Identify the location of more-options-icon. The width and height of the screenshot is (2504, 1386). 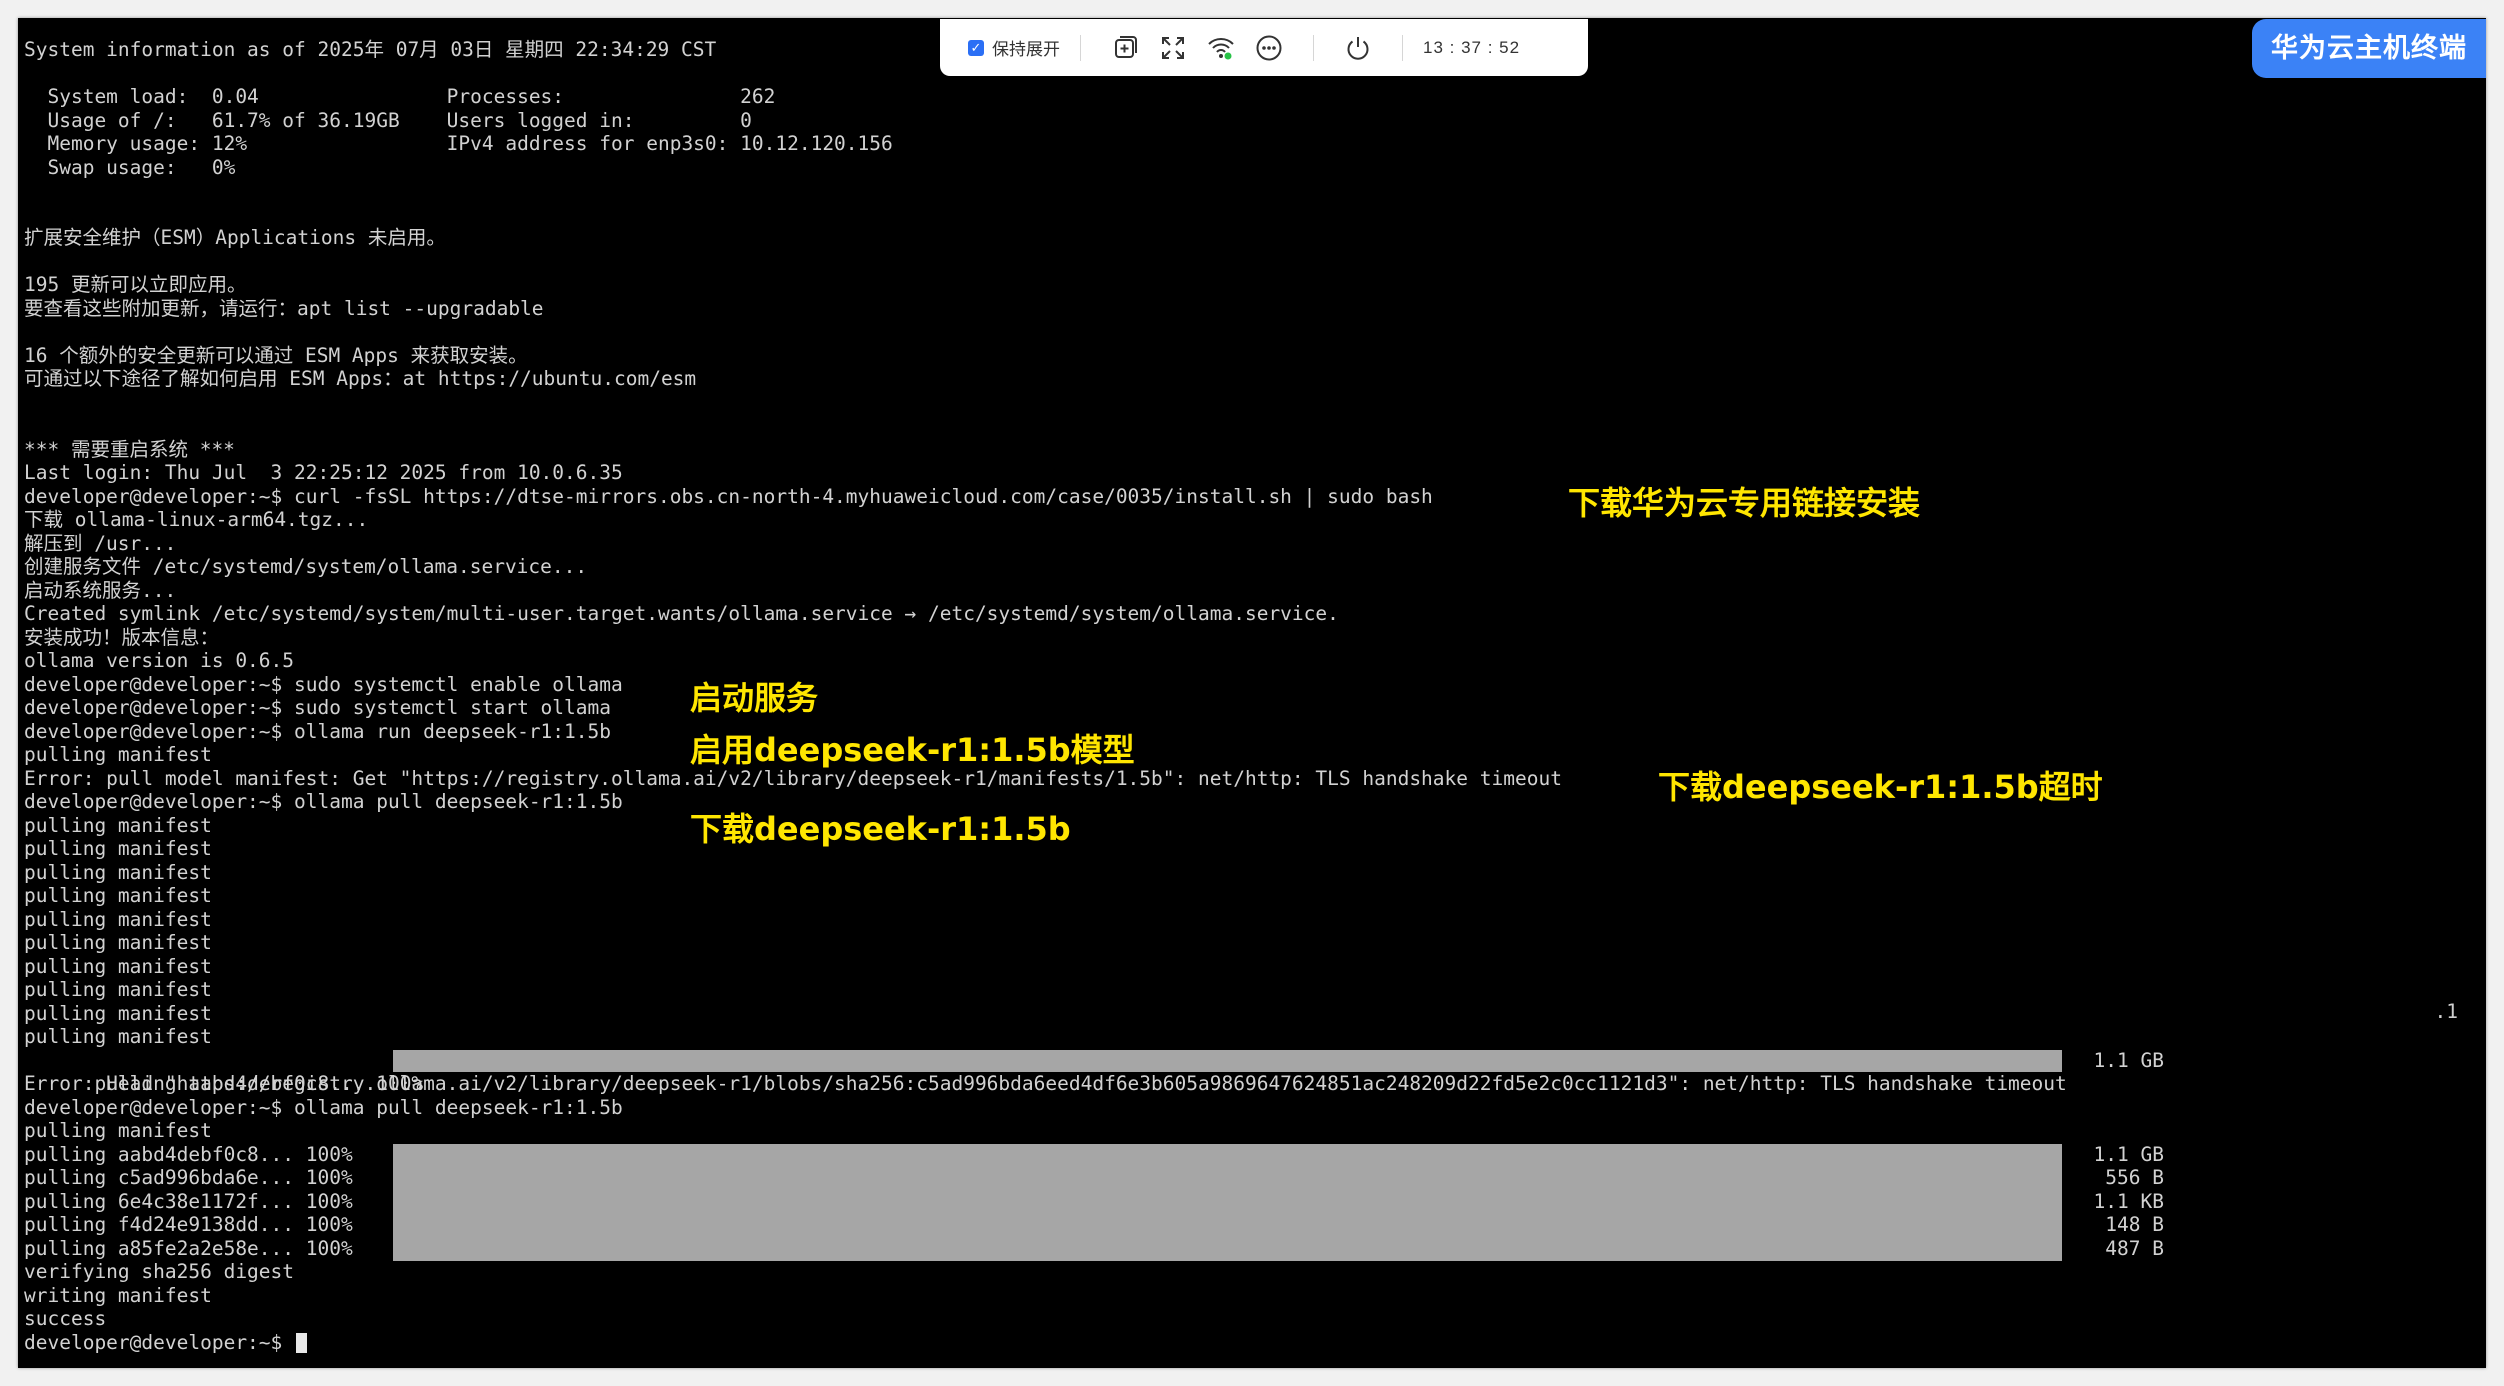
(1269, 48).